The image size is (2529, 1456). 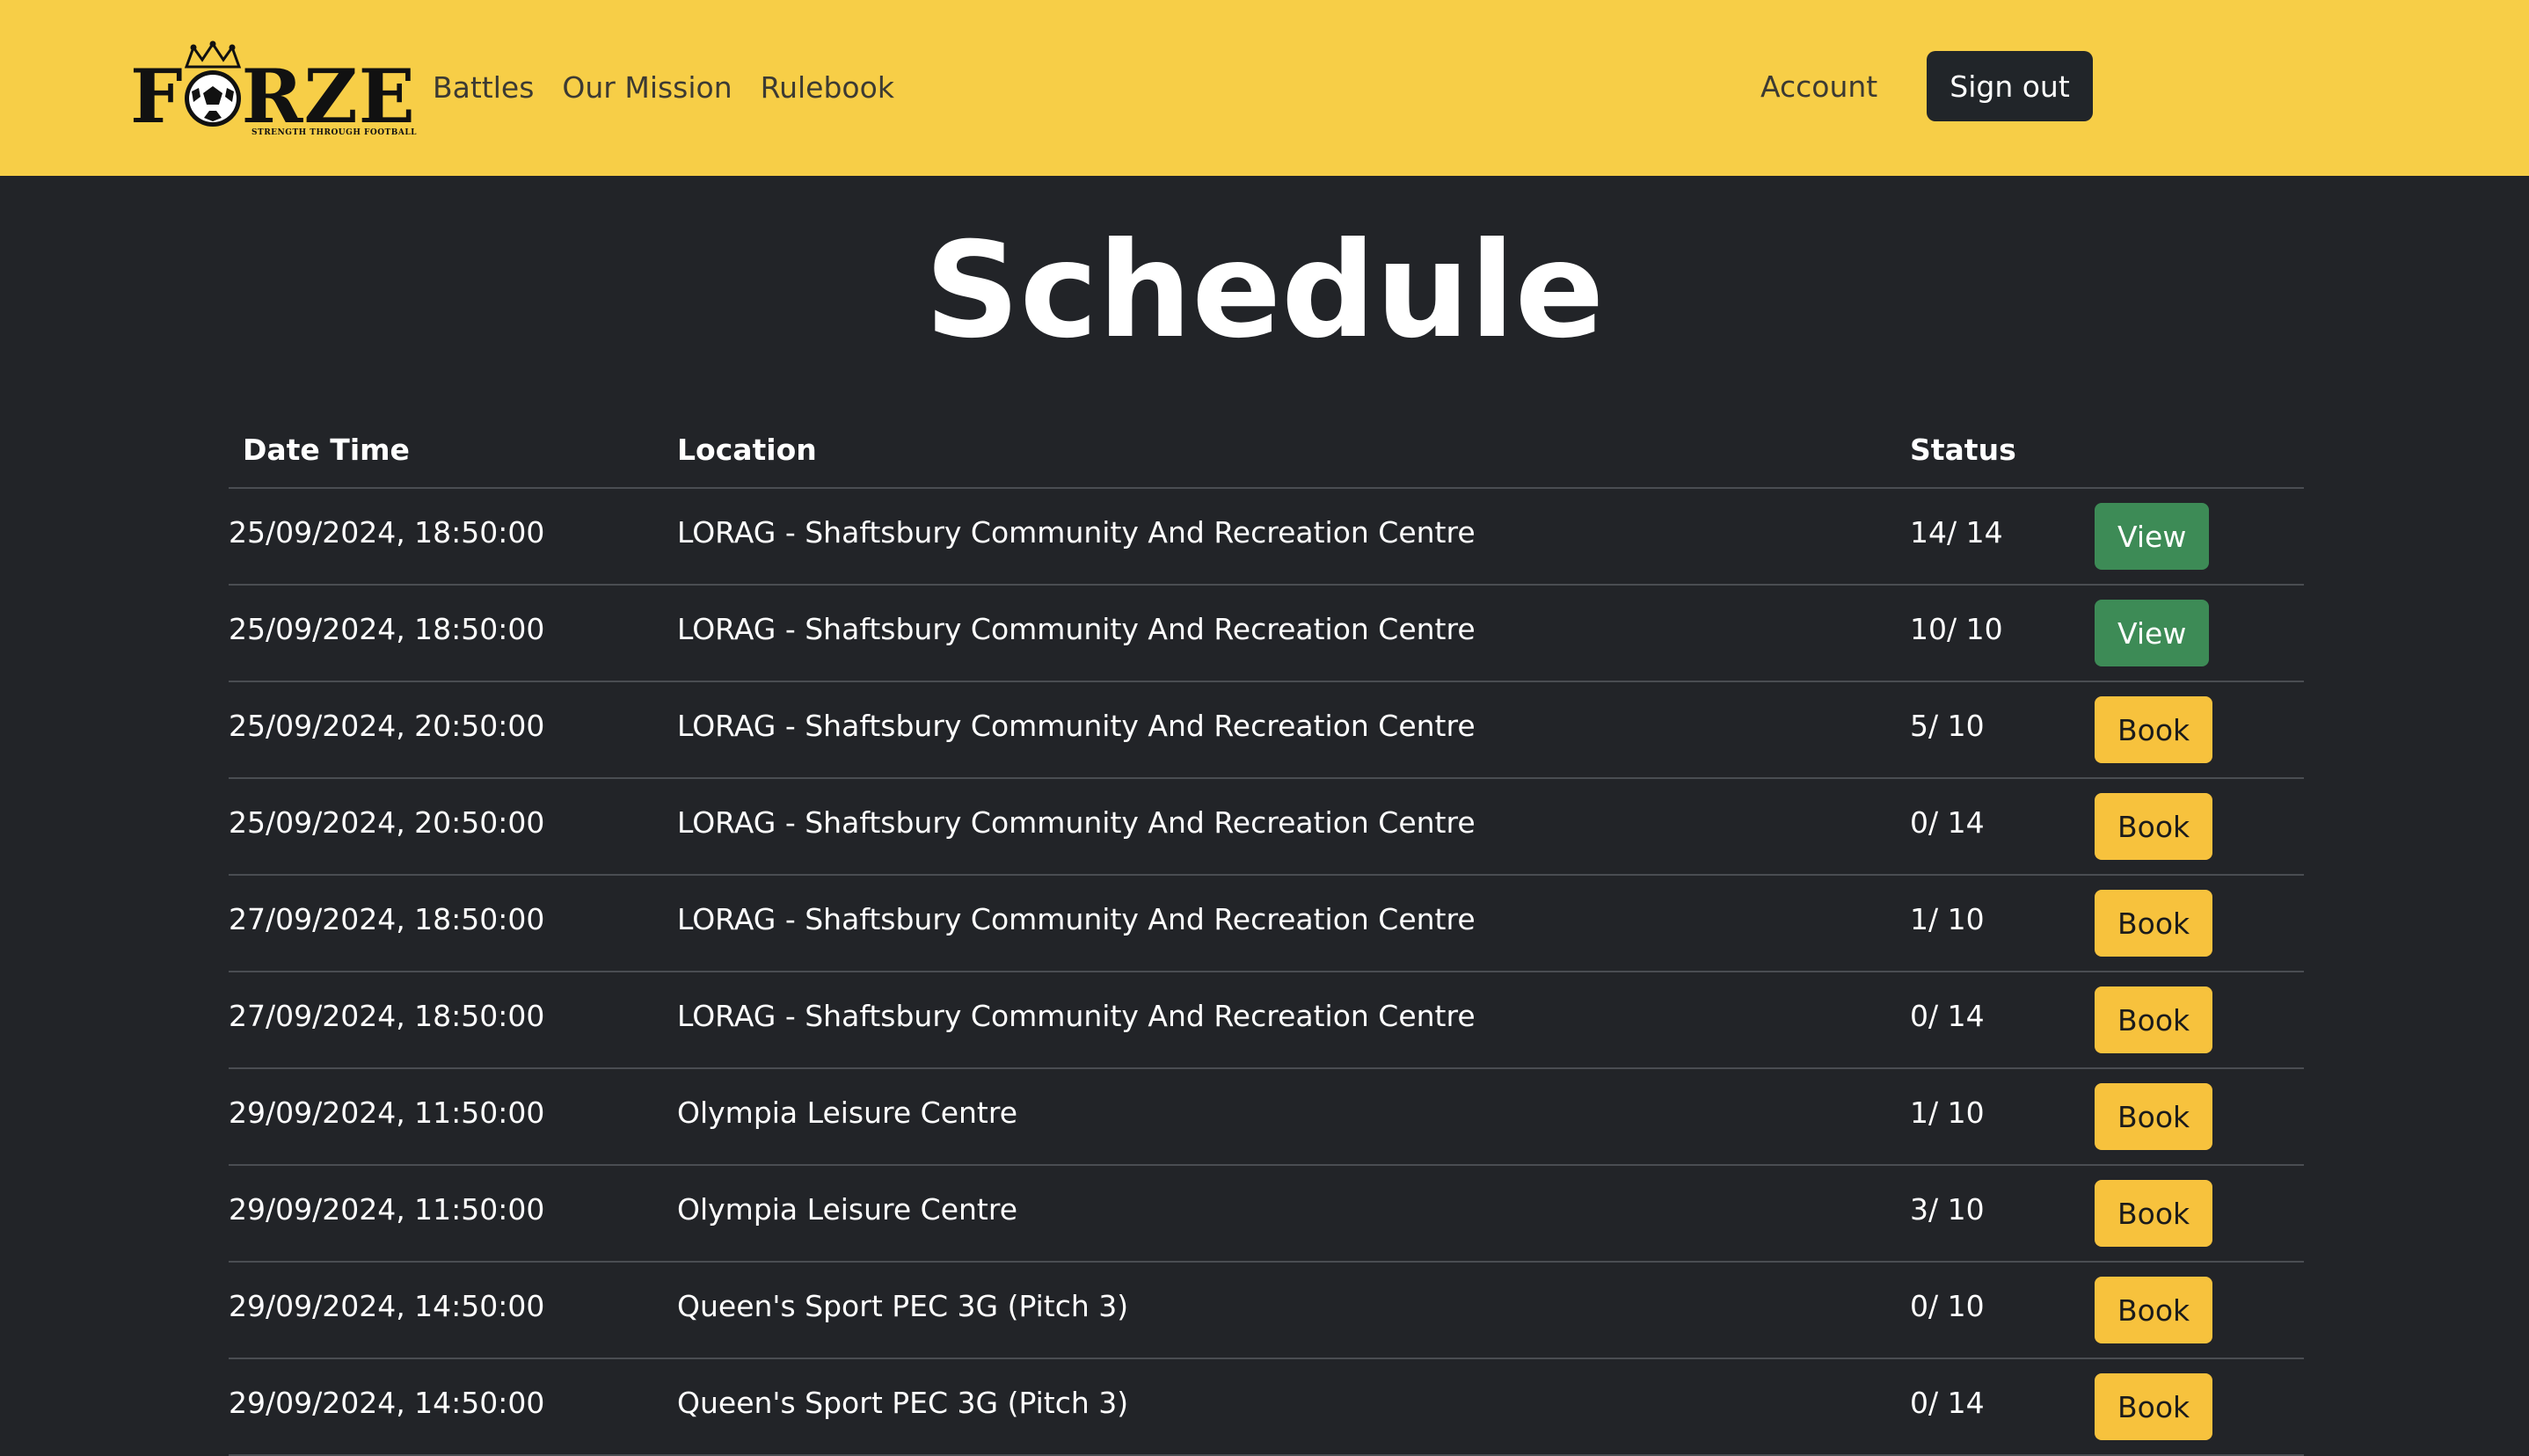 I want to click on nav-battles-link: Battles, so click(x=483, y=88).